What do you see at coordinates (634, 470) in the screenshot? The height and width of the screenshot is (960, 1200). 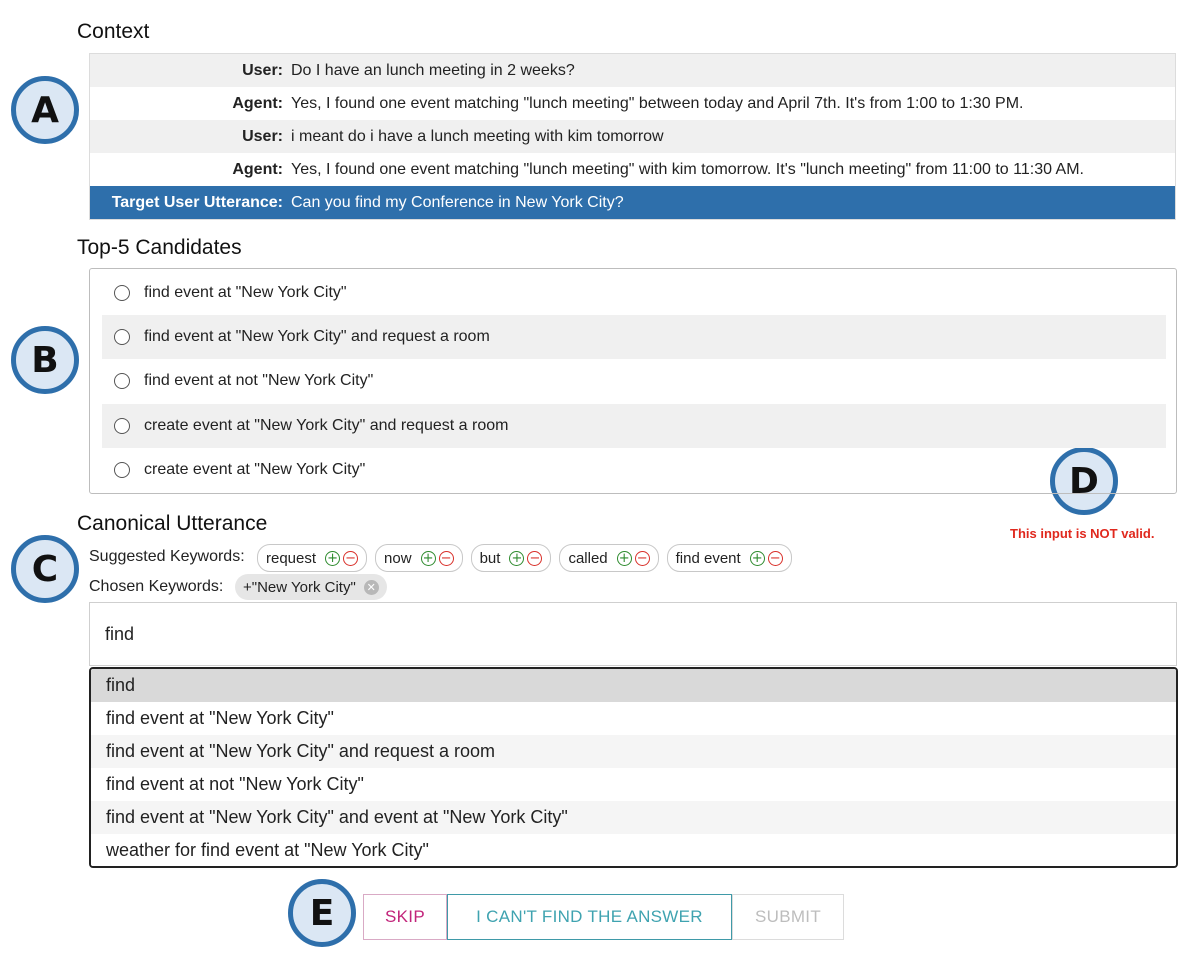 I see `candidate-option: create event at "New York City"` at bounding box center [634, 470].